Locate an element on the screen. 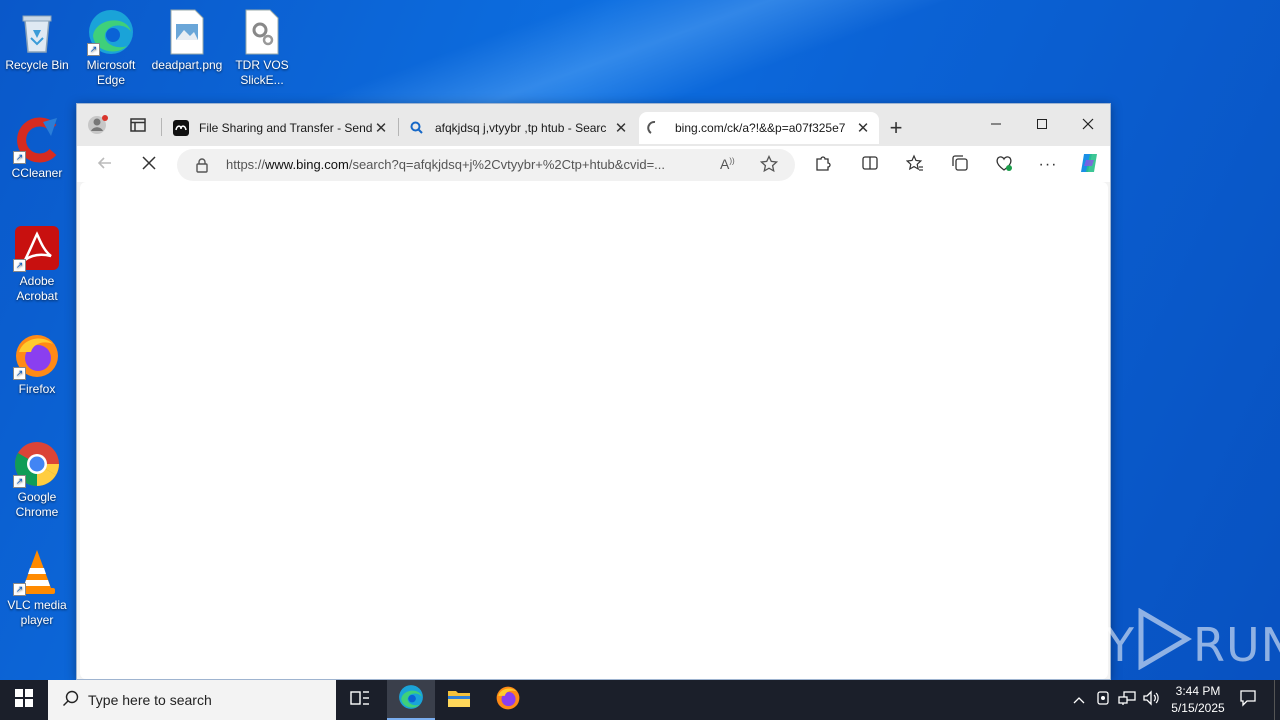 The image size is (1280, 720). split-screen-button is located at coordinates (870, 165).